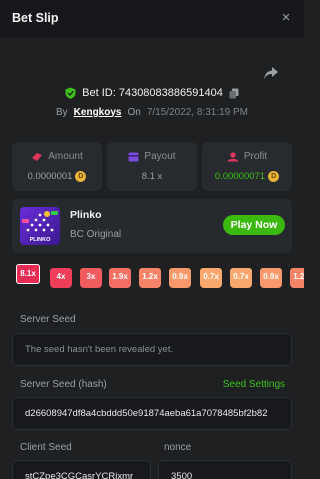  I want to click on multiplier-chip: 4x, so click(61, 278).